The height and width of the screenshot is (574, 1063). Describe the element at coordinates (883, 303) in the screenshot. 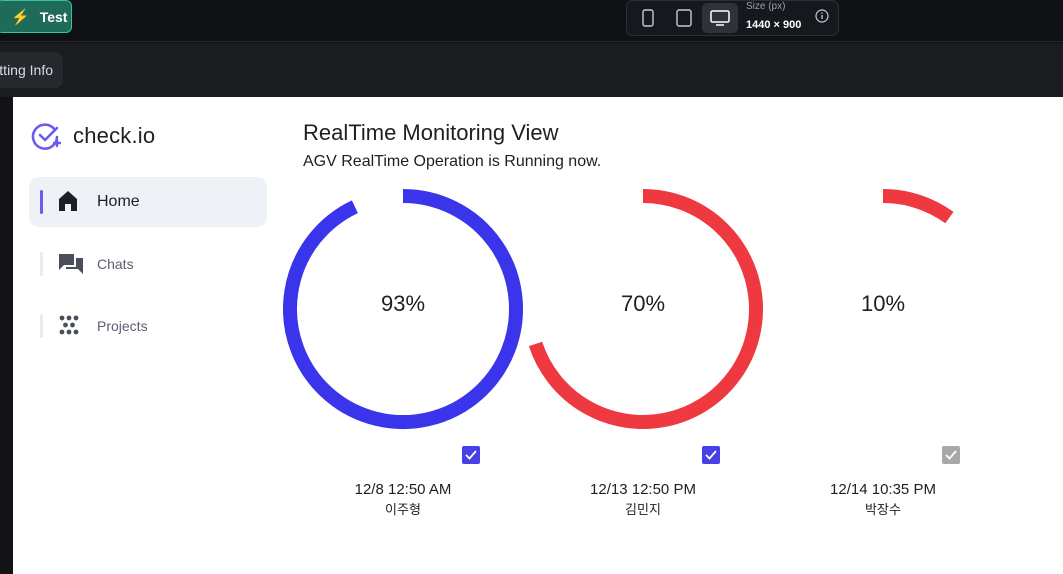

I see `gauge-percent: 10%` at that location.